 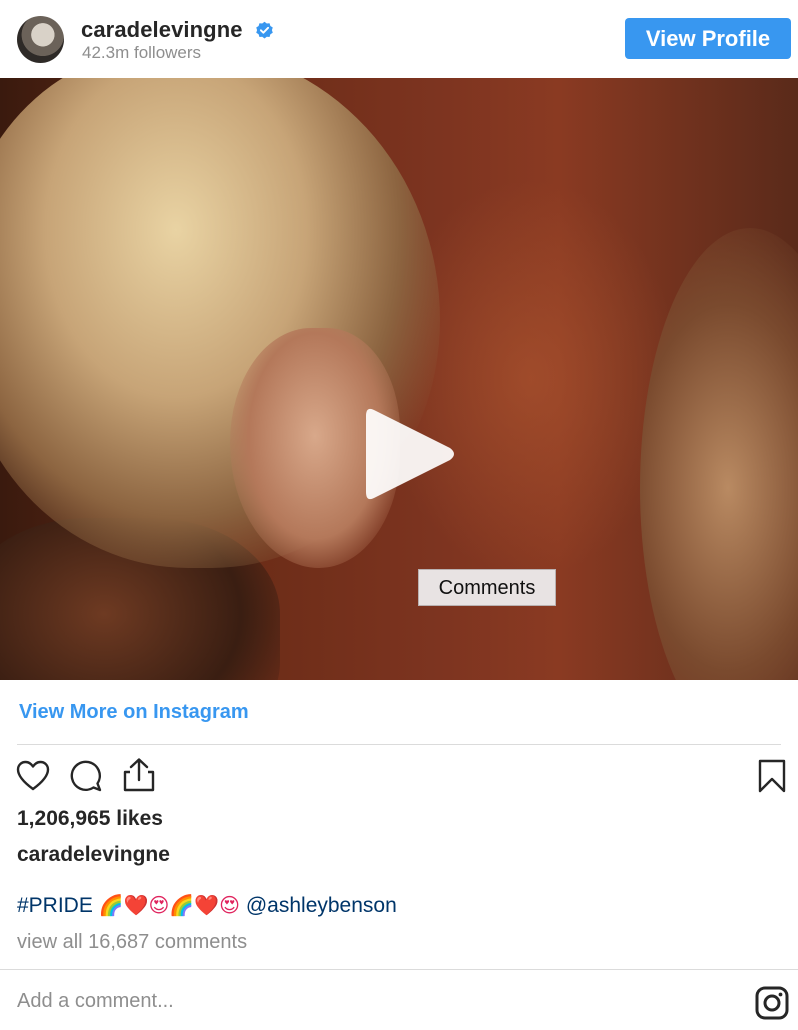 What do you see at coordinates (33, 776) in the screenshot?
I see `heart-icon` at bounding box center [33, 776].